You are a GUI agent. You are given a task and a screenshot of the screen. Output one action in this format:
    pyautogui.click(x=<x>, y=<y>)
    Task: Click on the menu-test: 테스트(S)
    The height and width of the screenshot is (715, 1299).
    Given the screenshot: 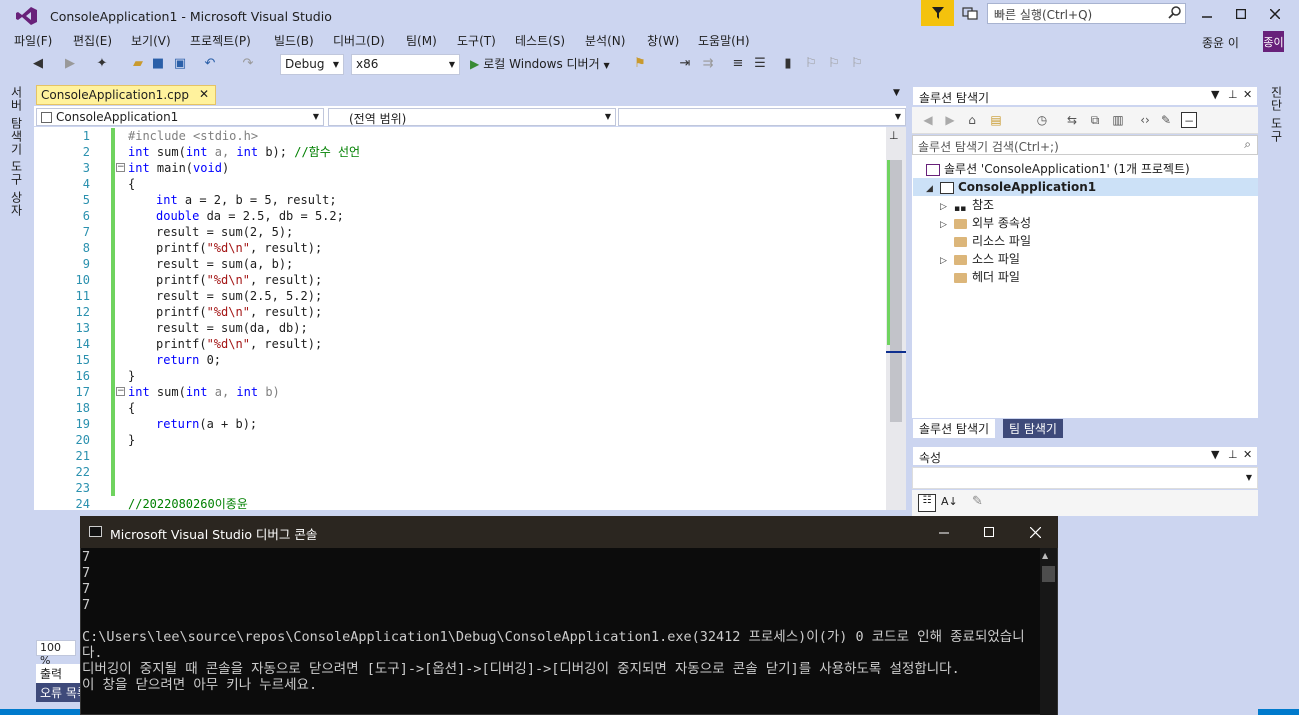 What is the action you would take?
    pyautogui.click(x=540, y=40)
    